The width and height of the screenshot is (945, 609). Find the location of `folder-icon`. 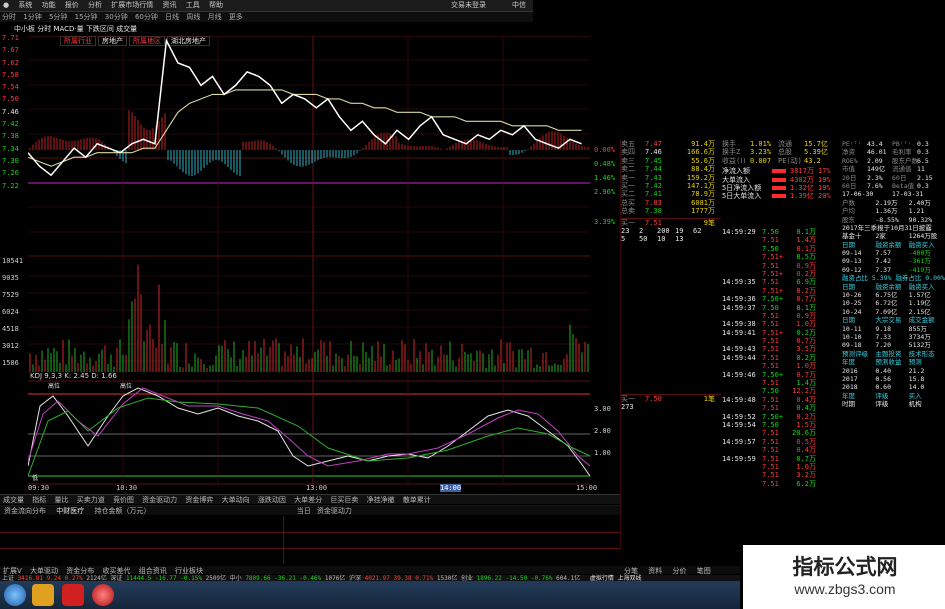

folder-icon is located at coordinates (43, 595).